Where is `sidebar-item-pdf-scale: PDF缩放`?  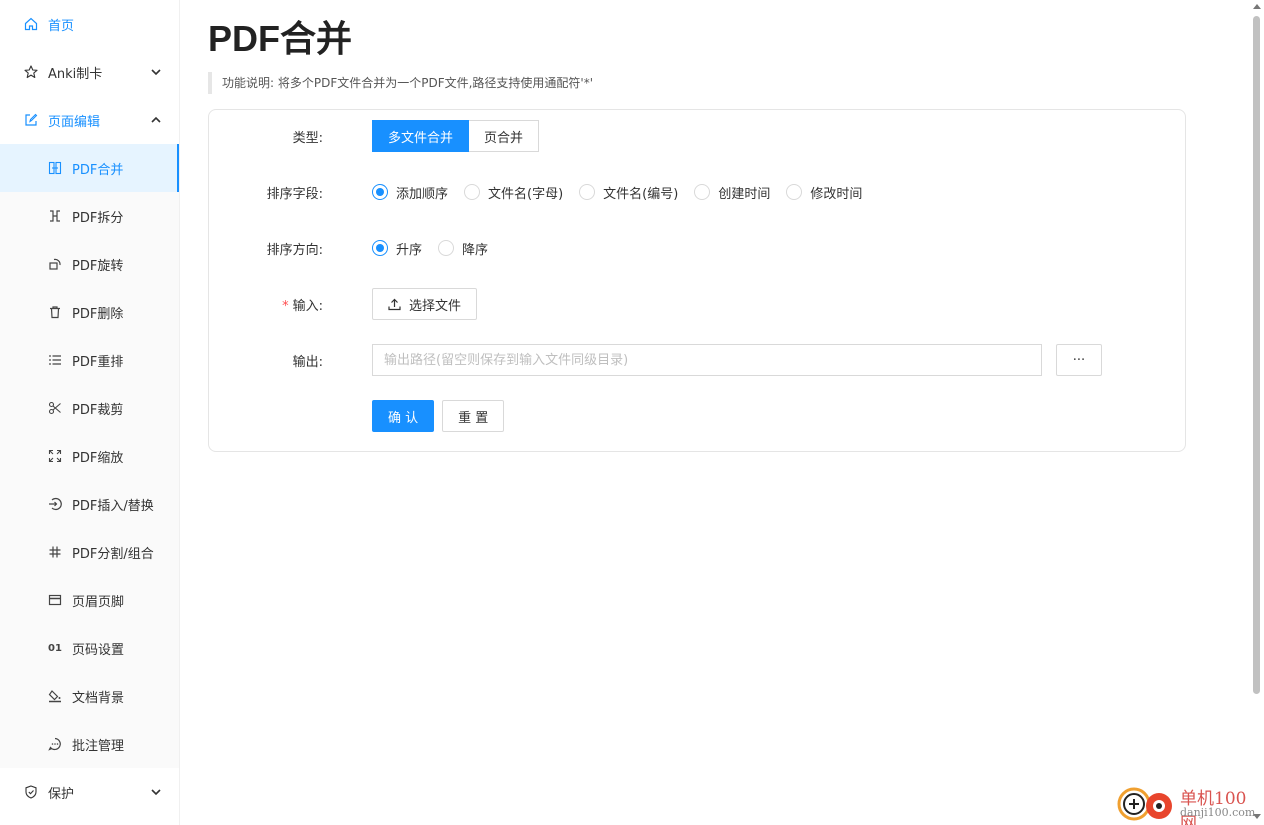 sidebar-item-pdf-scale: PDF缩放 is located at coordinates (89, 456).